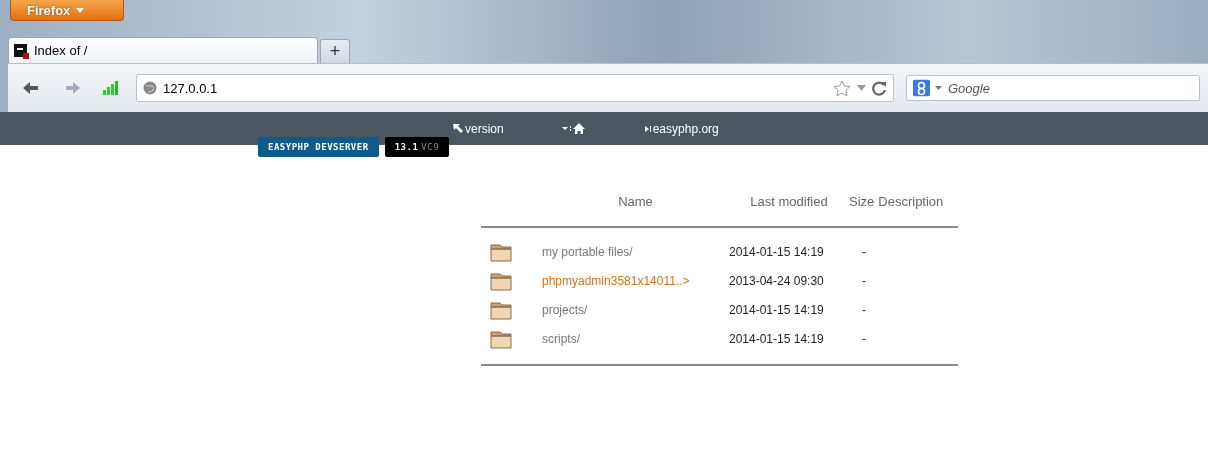 This screenshot has width=1208, height=452. What do you see at coordinates (318, 147) in the screenshot?
I see `product-badge: EASYPHP DEVSERVER` at bounding box center [318, 147].